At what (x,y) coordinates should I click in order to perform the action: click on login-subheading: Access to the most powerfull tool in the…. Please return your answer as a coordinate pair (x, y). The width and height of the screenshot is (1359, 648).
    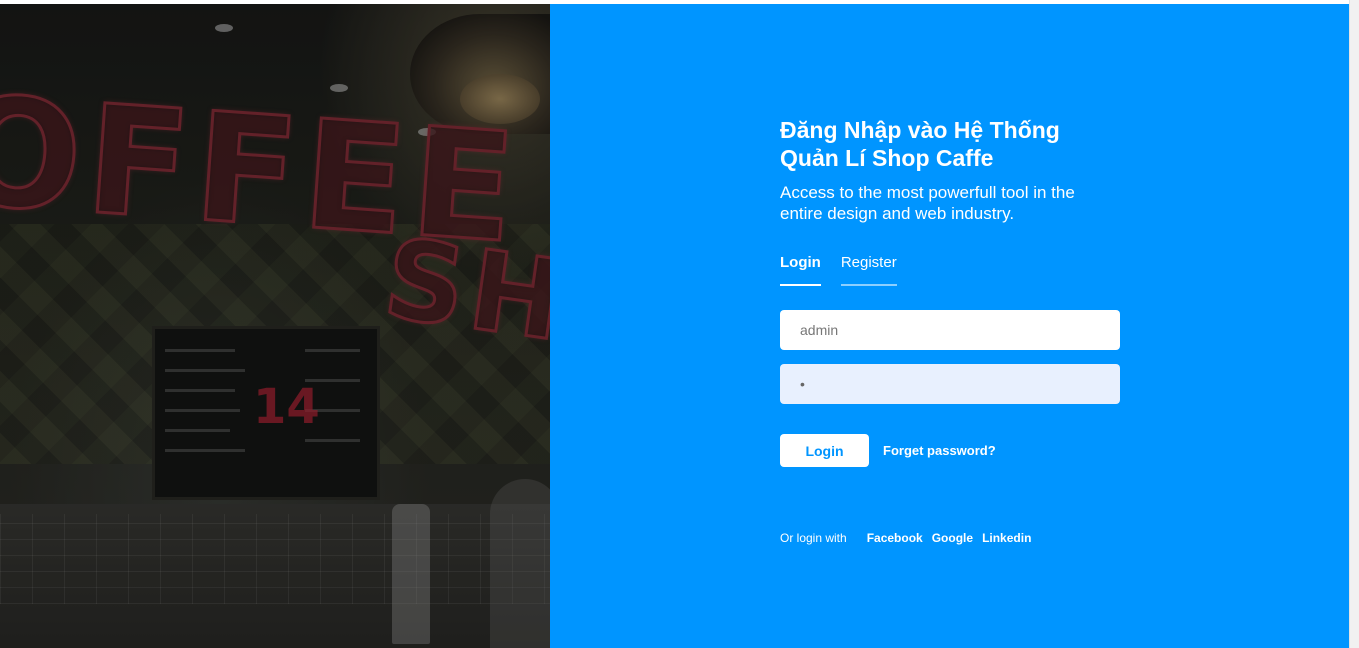
    Looking at the image, I should click on (927, 203).